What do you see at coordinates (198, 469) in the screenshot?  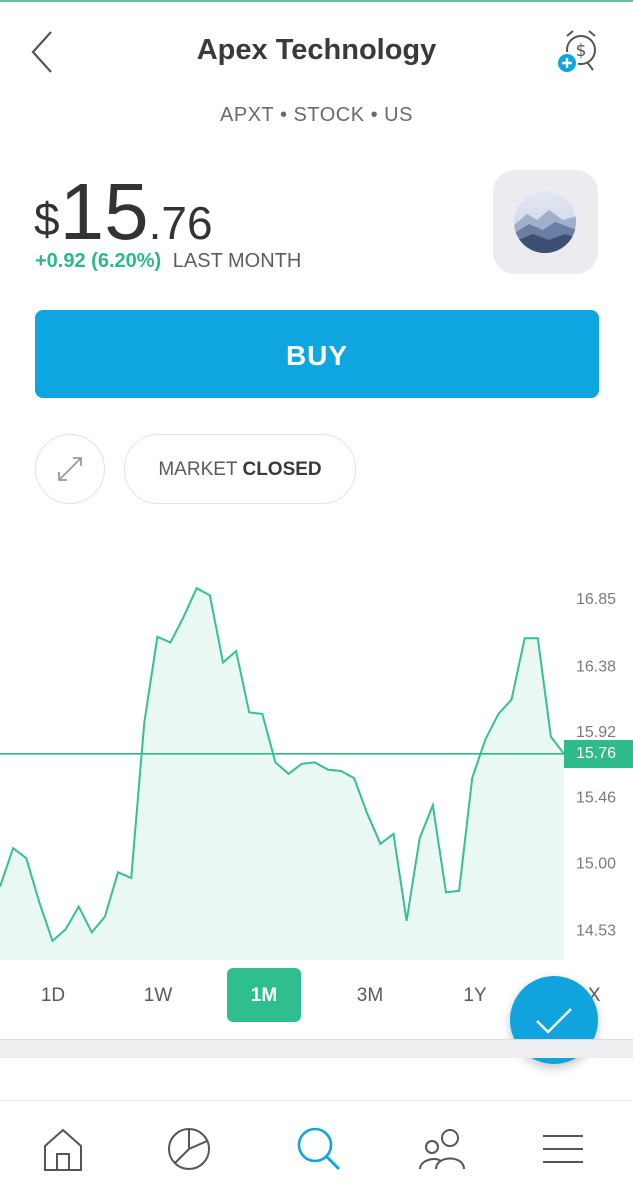 I see `market-label: MARKET` at bounding box center [198, 469].